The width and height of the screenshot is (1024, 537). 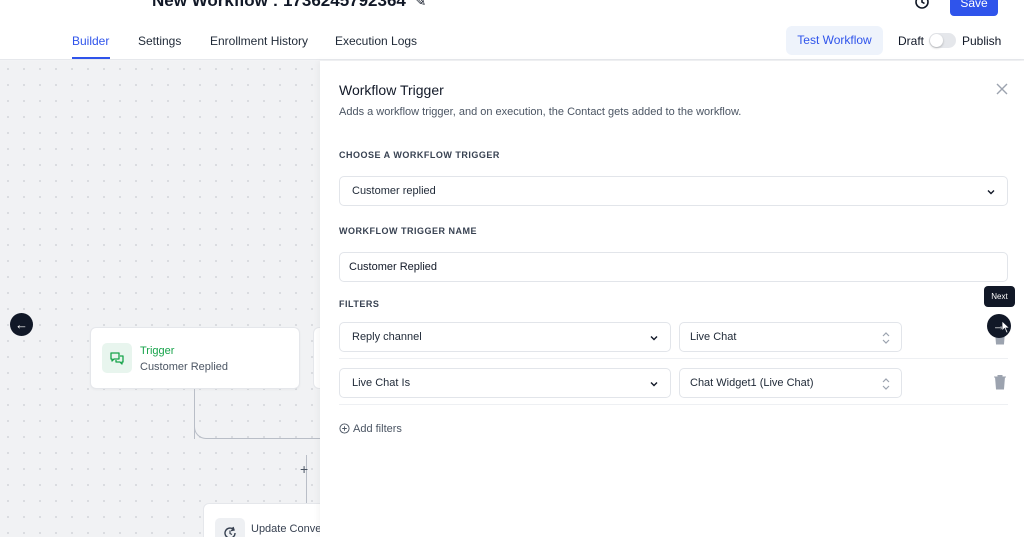 I want to click on tab-settings: Settings, so click(x=159, y=41).